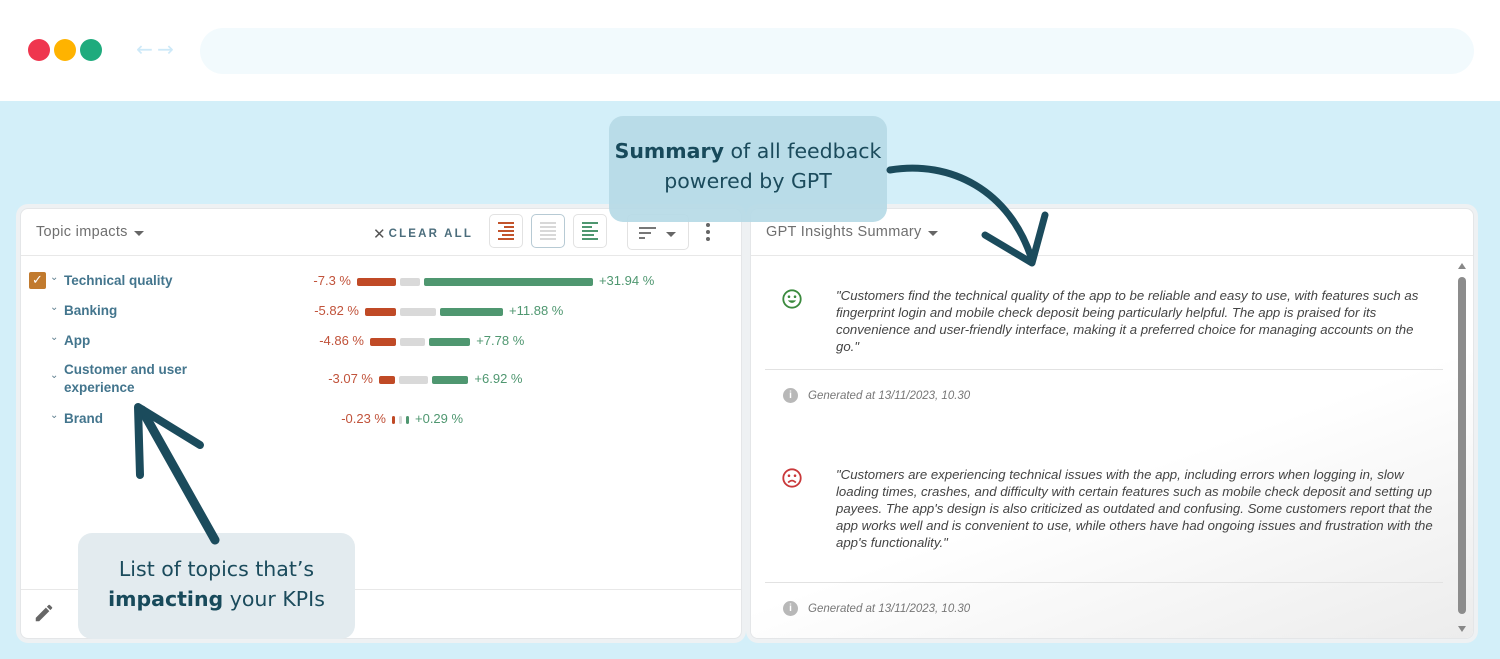 This screenshot has width=1500, height=659. I want to click on nav-arrows: ← →, so click(155, 49).